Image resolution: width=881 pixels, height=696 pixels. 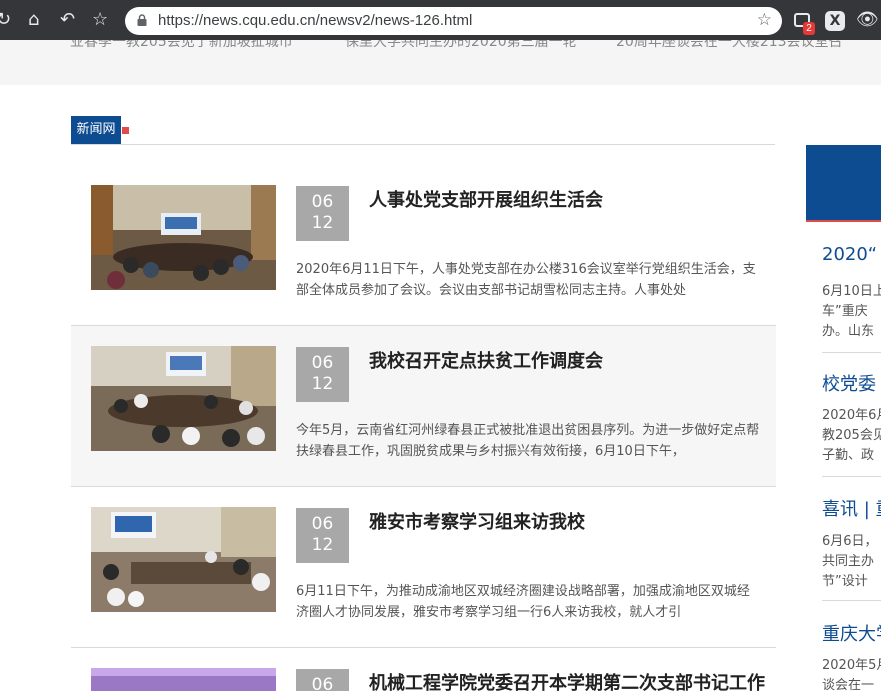 What do you see at coordinates (843, 221) in the screenshot?
I see `sidebar-banner-accent` at bounding box center [843, 221].